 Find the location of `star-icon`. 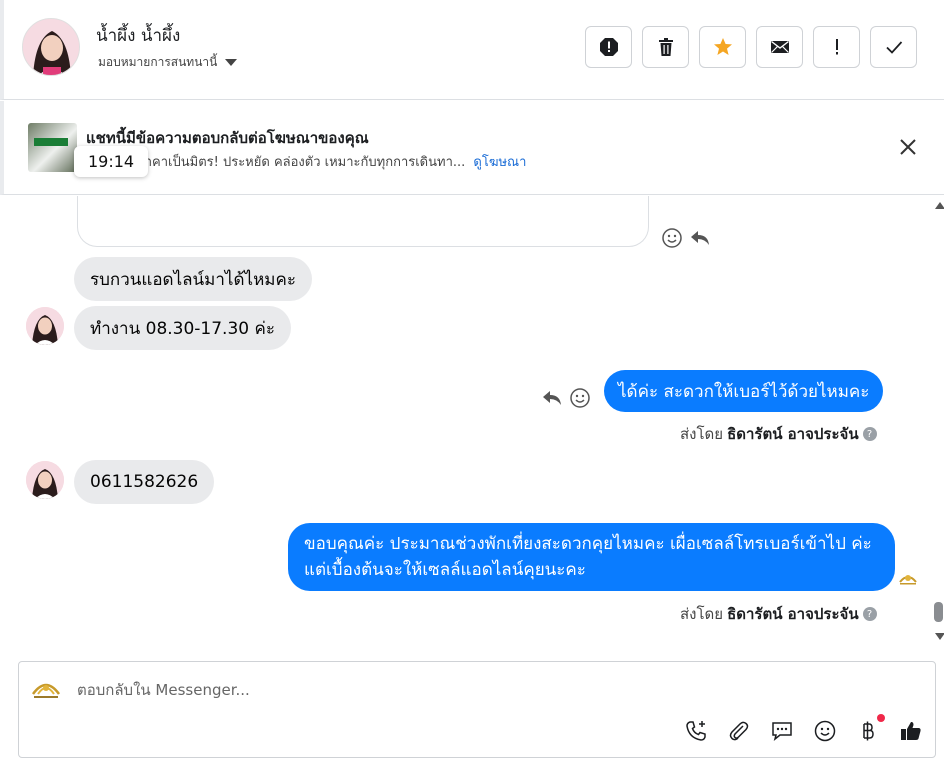

star-icon is located at coordinates (722, 46).